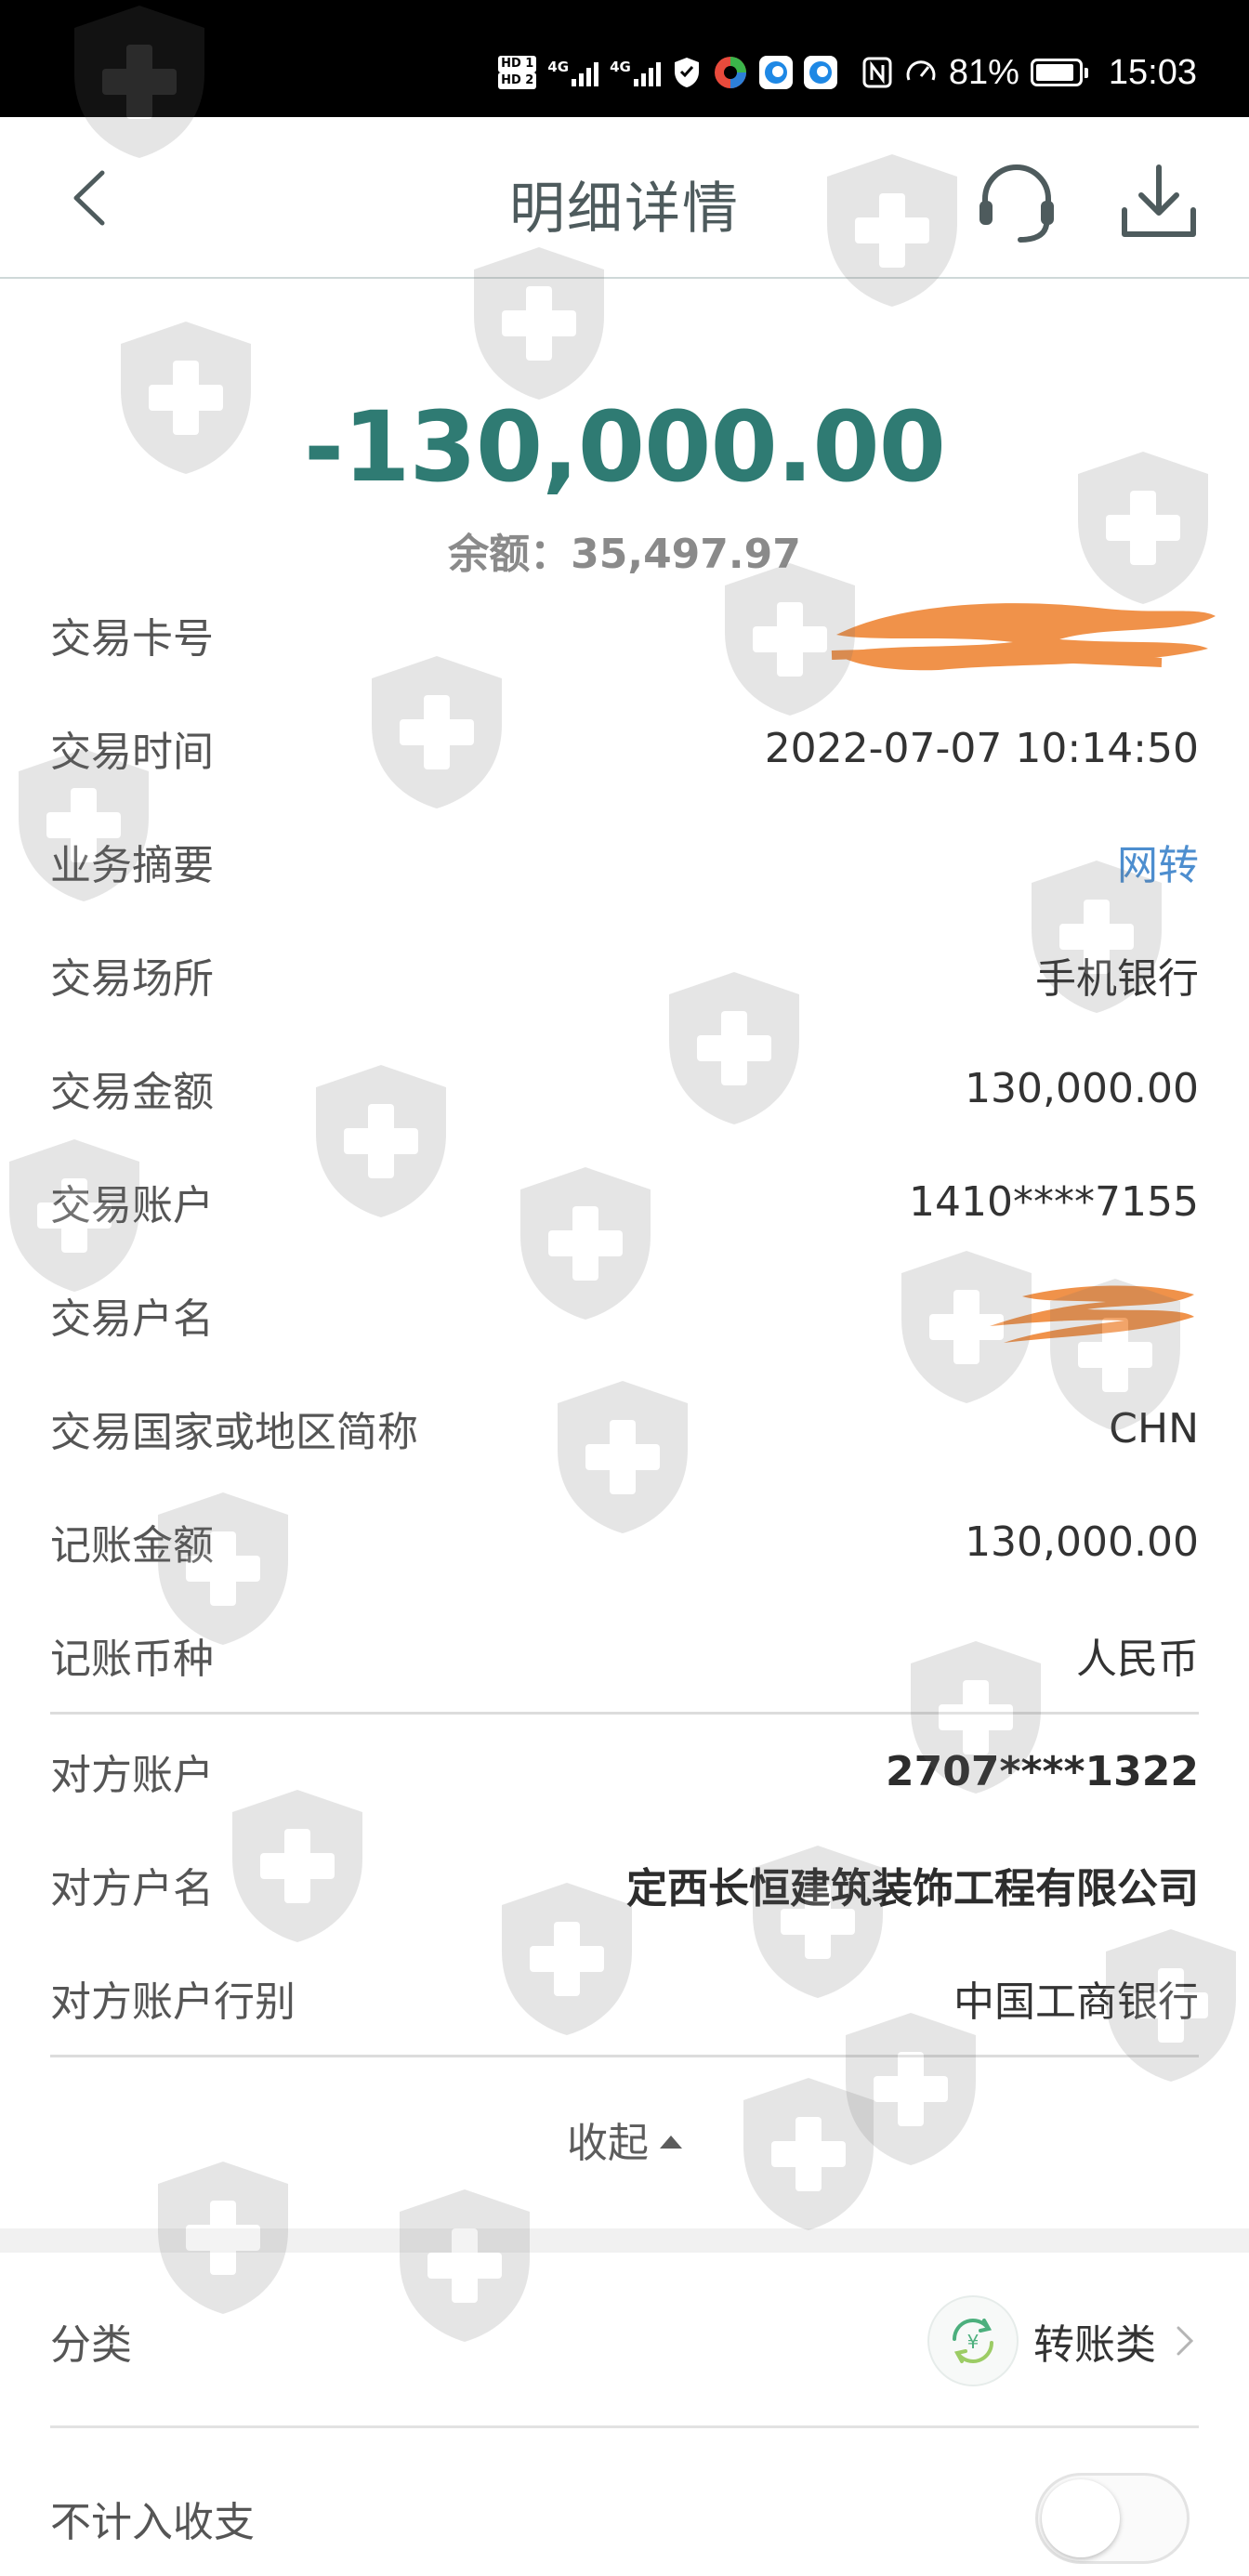  I want to click on chevron-right-icon, so click(1185, 2341).